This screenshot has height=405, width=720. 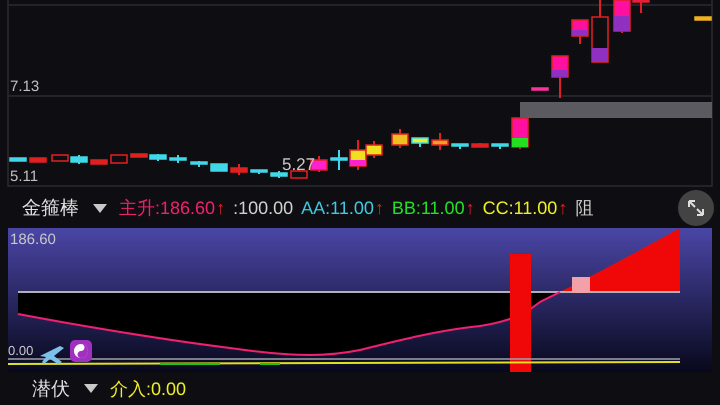 What do you see at coordinates (584, 208) in the screenshot?
I see `indicator-value: 阻` at bounding box center [584, 208].